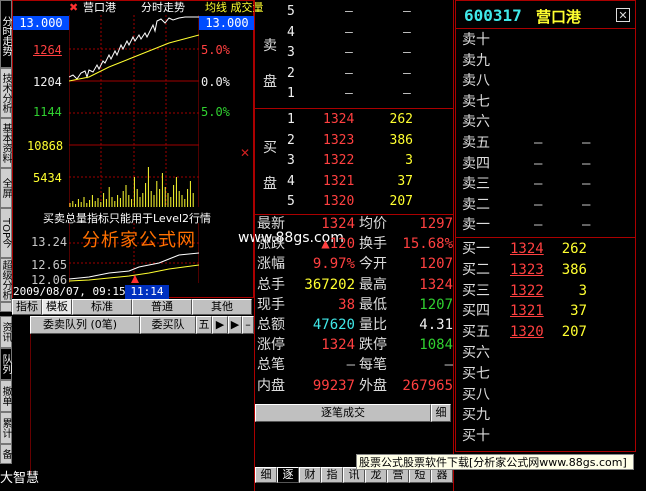 The image size is (646, 491). I want to click on level10-sell-row: 卖八, so click(545, 81).